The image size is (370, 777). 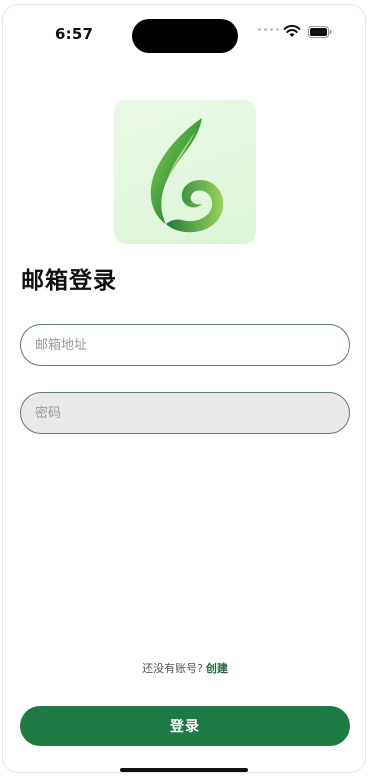 What do you see at coordinates (268, 29) in the screenshot?
I see `signal-dots-icon` at bounding box center [268, 29].